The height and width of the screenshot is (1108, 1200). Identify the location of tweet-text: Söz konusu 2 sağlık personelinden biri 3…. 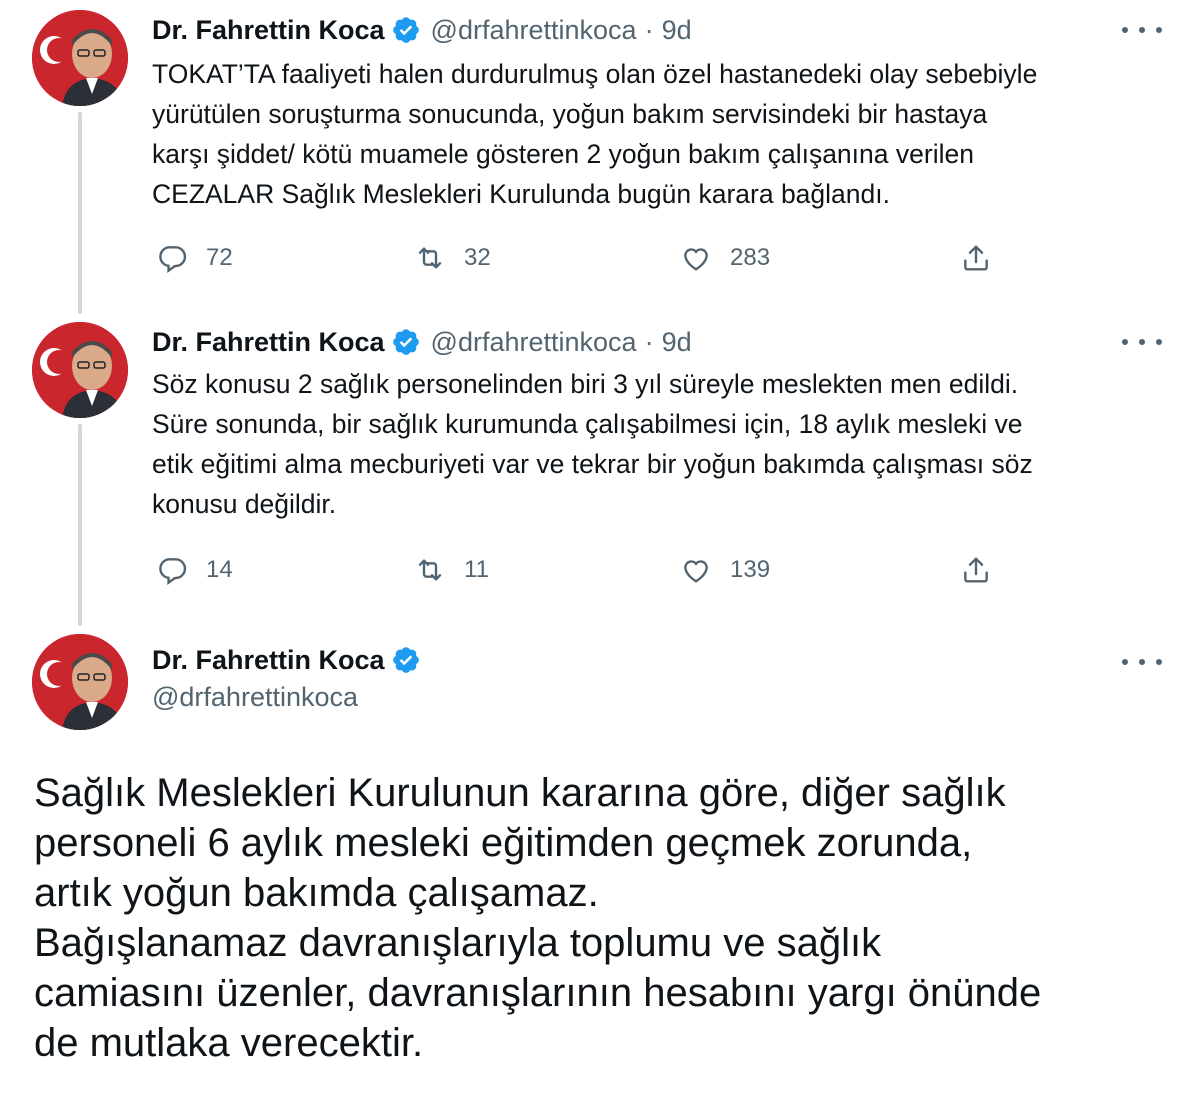
(592, 444).